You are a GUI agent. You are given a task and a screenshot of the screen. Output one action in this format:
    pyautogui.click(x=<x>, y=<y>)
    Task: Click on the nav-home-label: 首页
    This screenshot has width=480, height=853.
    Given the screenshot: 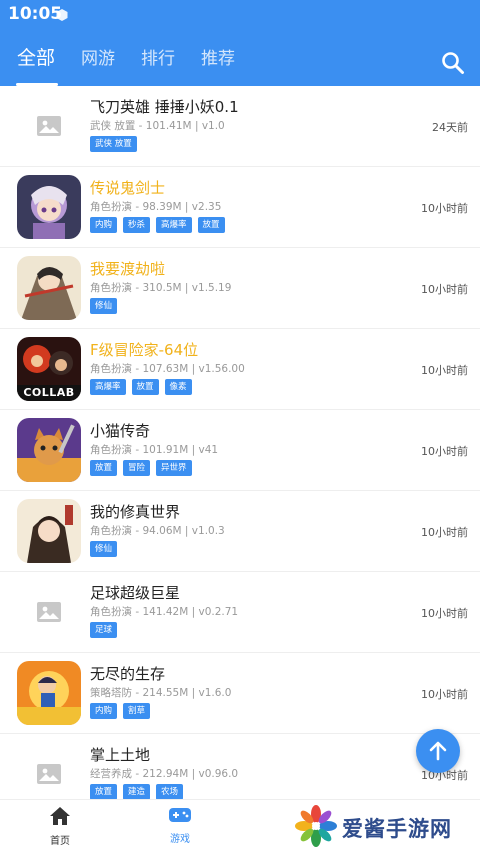 What is the action you would take?
    pyautogui.click(x=60, y=841)
    